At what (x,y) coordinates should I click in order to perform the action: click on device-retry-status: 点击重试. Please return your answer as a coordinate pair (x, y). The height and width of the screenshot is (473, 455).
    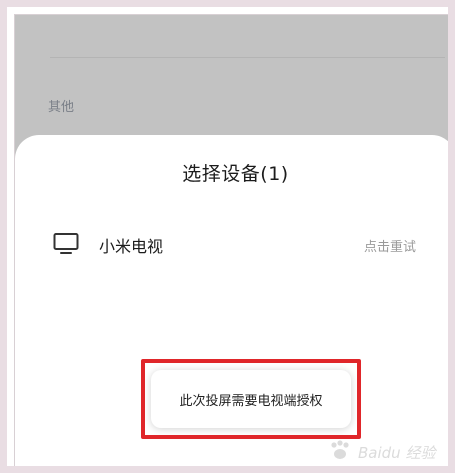
    Looking at the image, I should click on (390, 245).